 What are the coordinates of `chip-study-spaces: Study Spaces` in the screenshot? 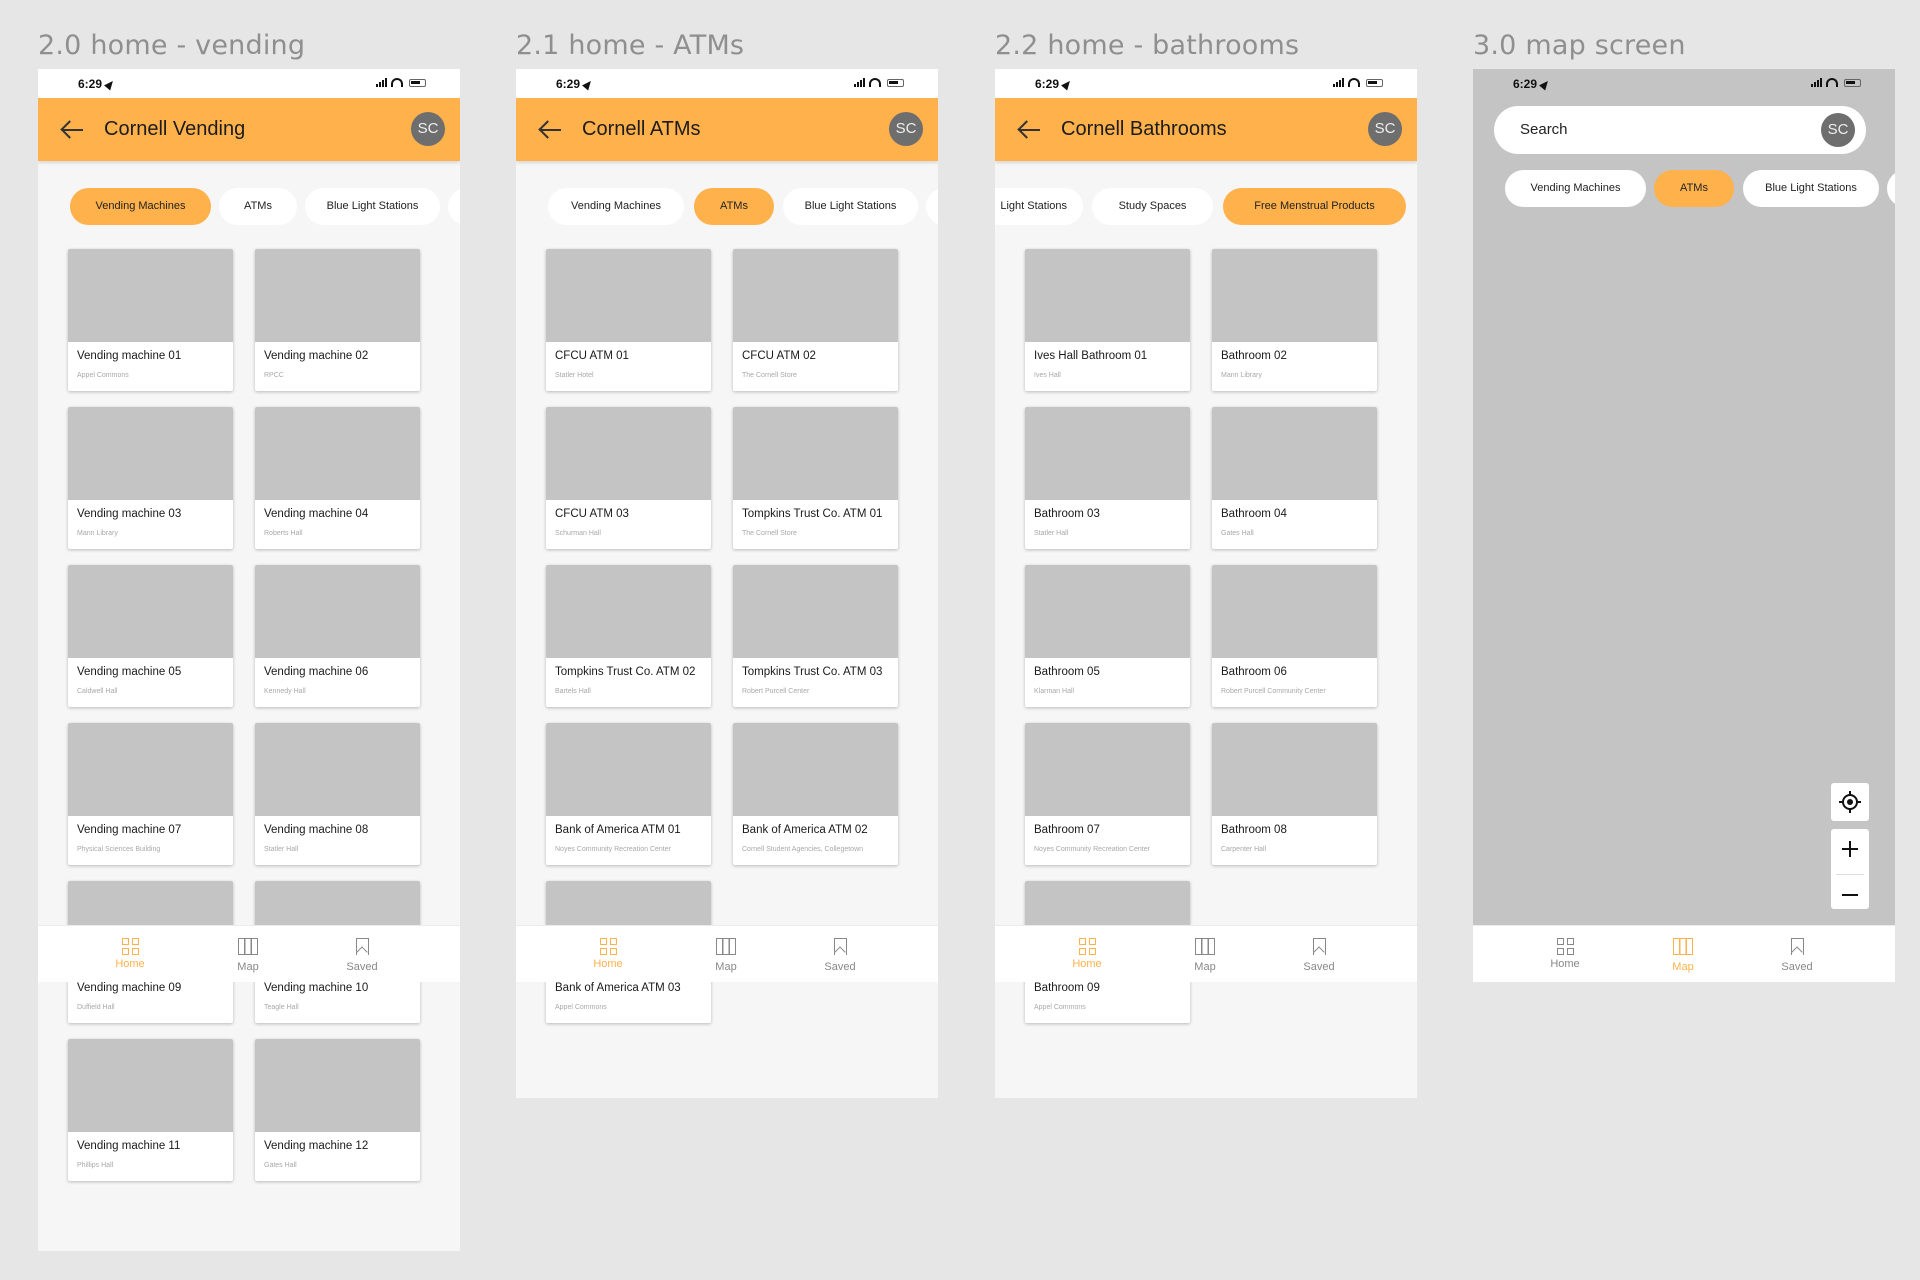 It's located at (1152, 206).